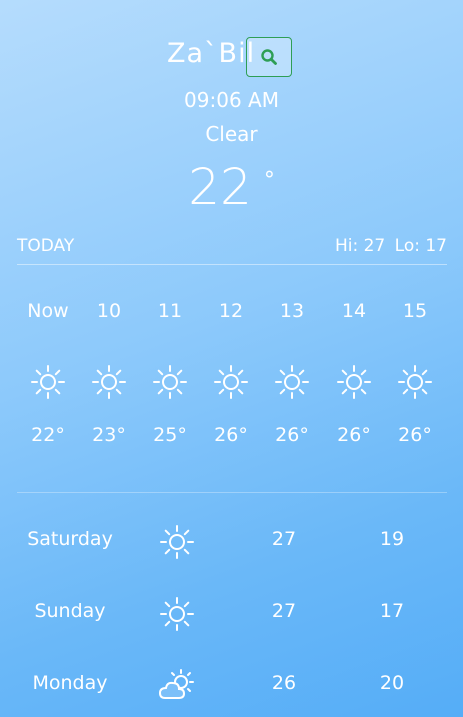 This screenshot has width=463, height=717. What do you see at coordinates (392, 611) in the screenshot?
I see `day-low: 17` at bounding box center [392, 611].